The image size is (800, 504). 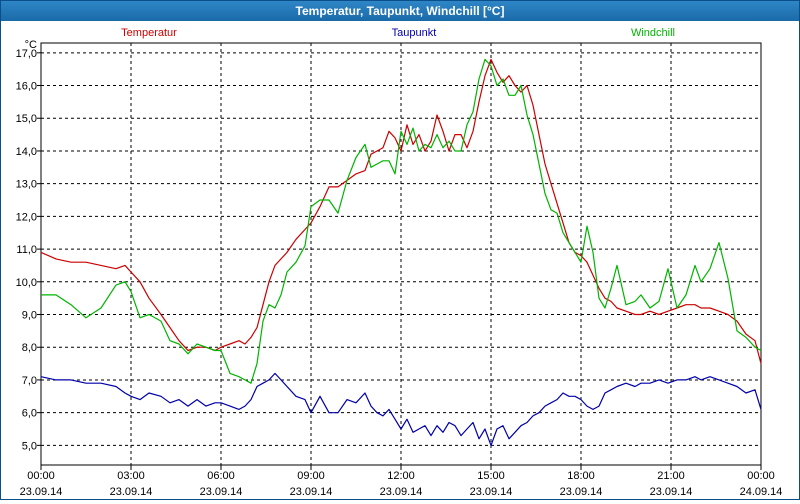 What do you see at coordinates (149, 33) in the screenshot?
I see `legend-temperatur: Temperatur` at bounding box center [149, 33].